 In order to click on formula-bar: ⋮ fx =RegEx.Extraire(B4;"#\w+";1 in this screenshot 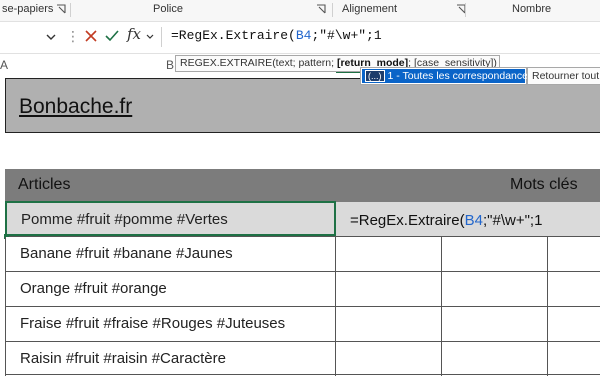, I will do `click(300, 38)`.